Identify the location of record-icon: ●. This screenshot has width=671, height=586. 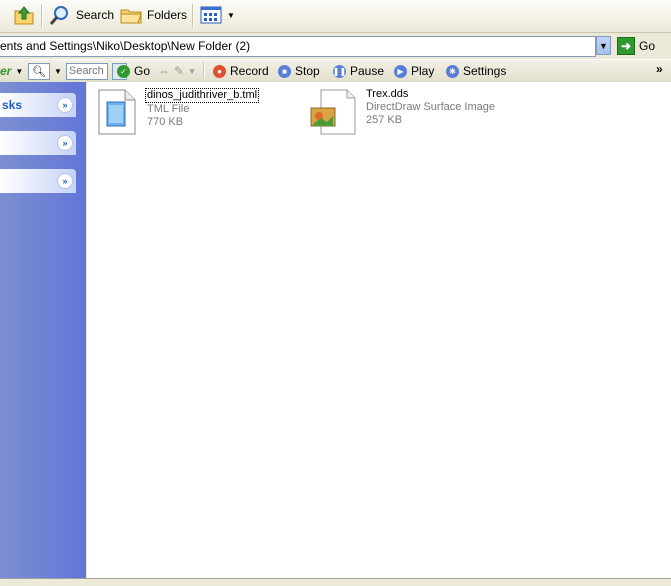
(219, 71).